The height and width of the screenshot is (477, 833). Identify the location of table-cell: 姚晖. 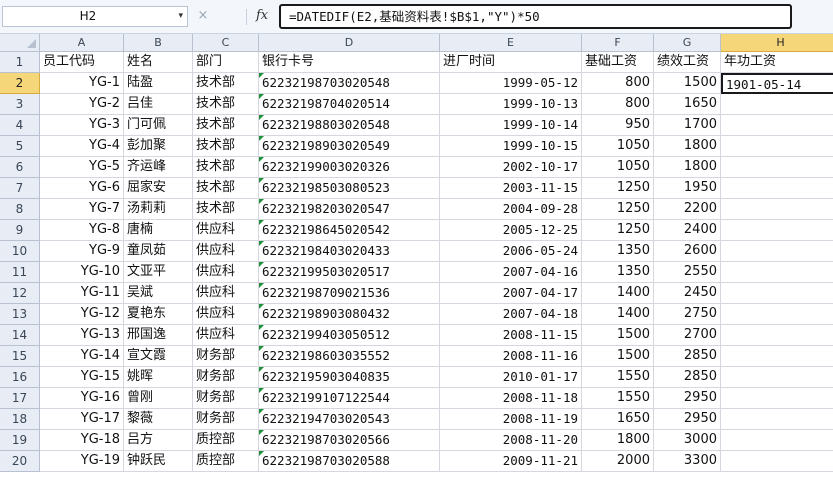
(158, 377).